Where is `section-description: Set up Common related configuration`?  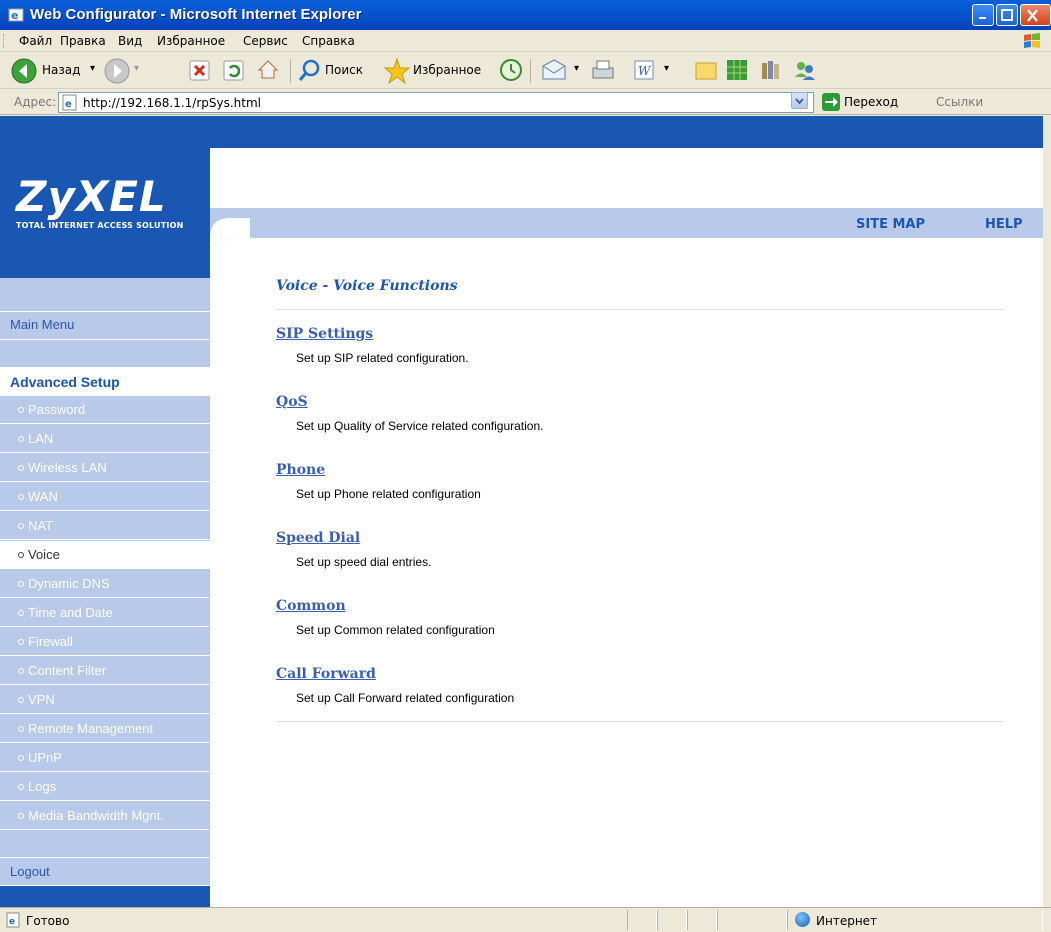
section-description: Set up Common related configuration is located at coordinates (395, 630).